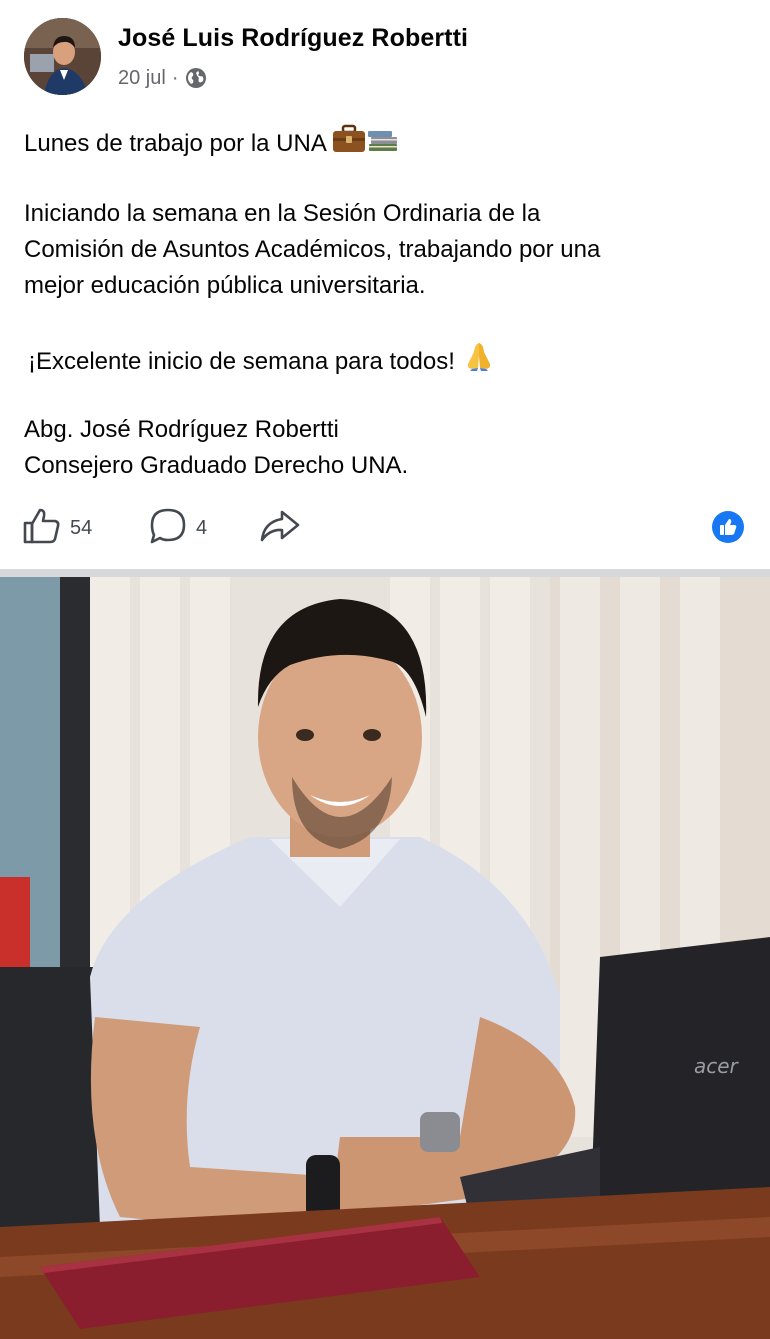 This screenshot has width=770, height=1339. I want to click on post-text-line: Lunes de trabajo por la UNA, so click(384, 142).